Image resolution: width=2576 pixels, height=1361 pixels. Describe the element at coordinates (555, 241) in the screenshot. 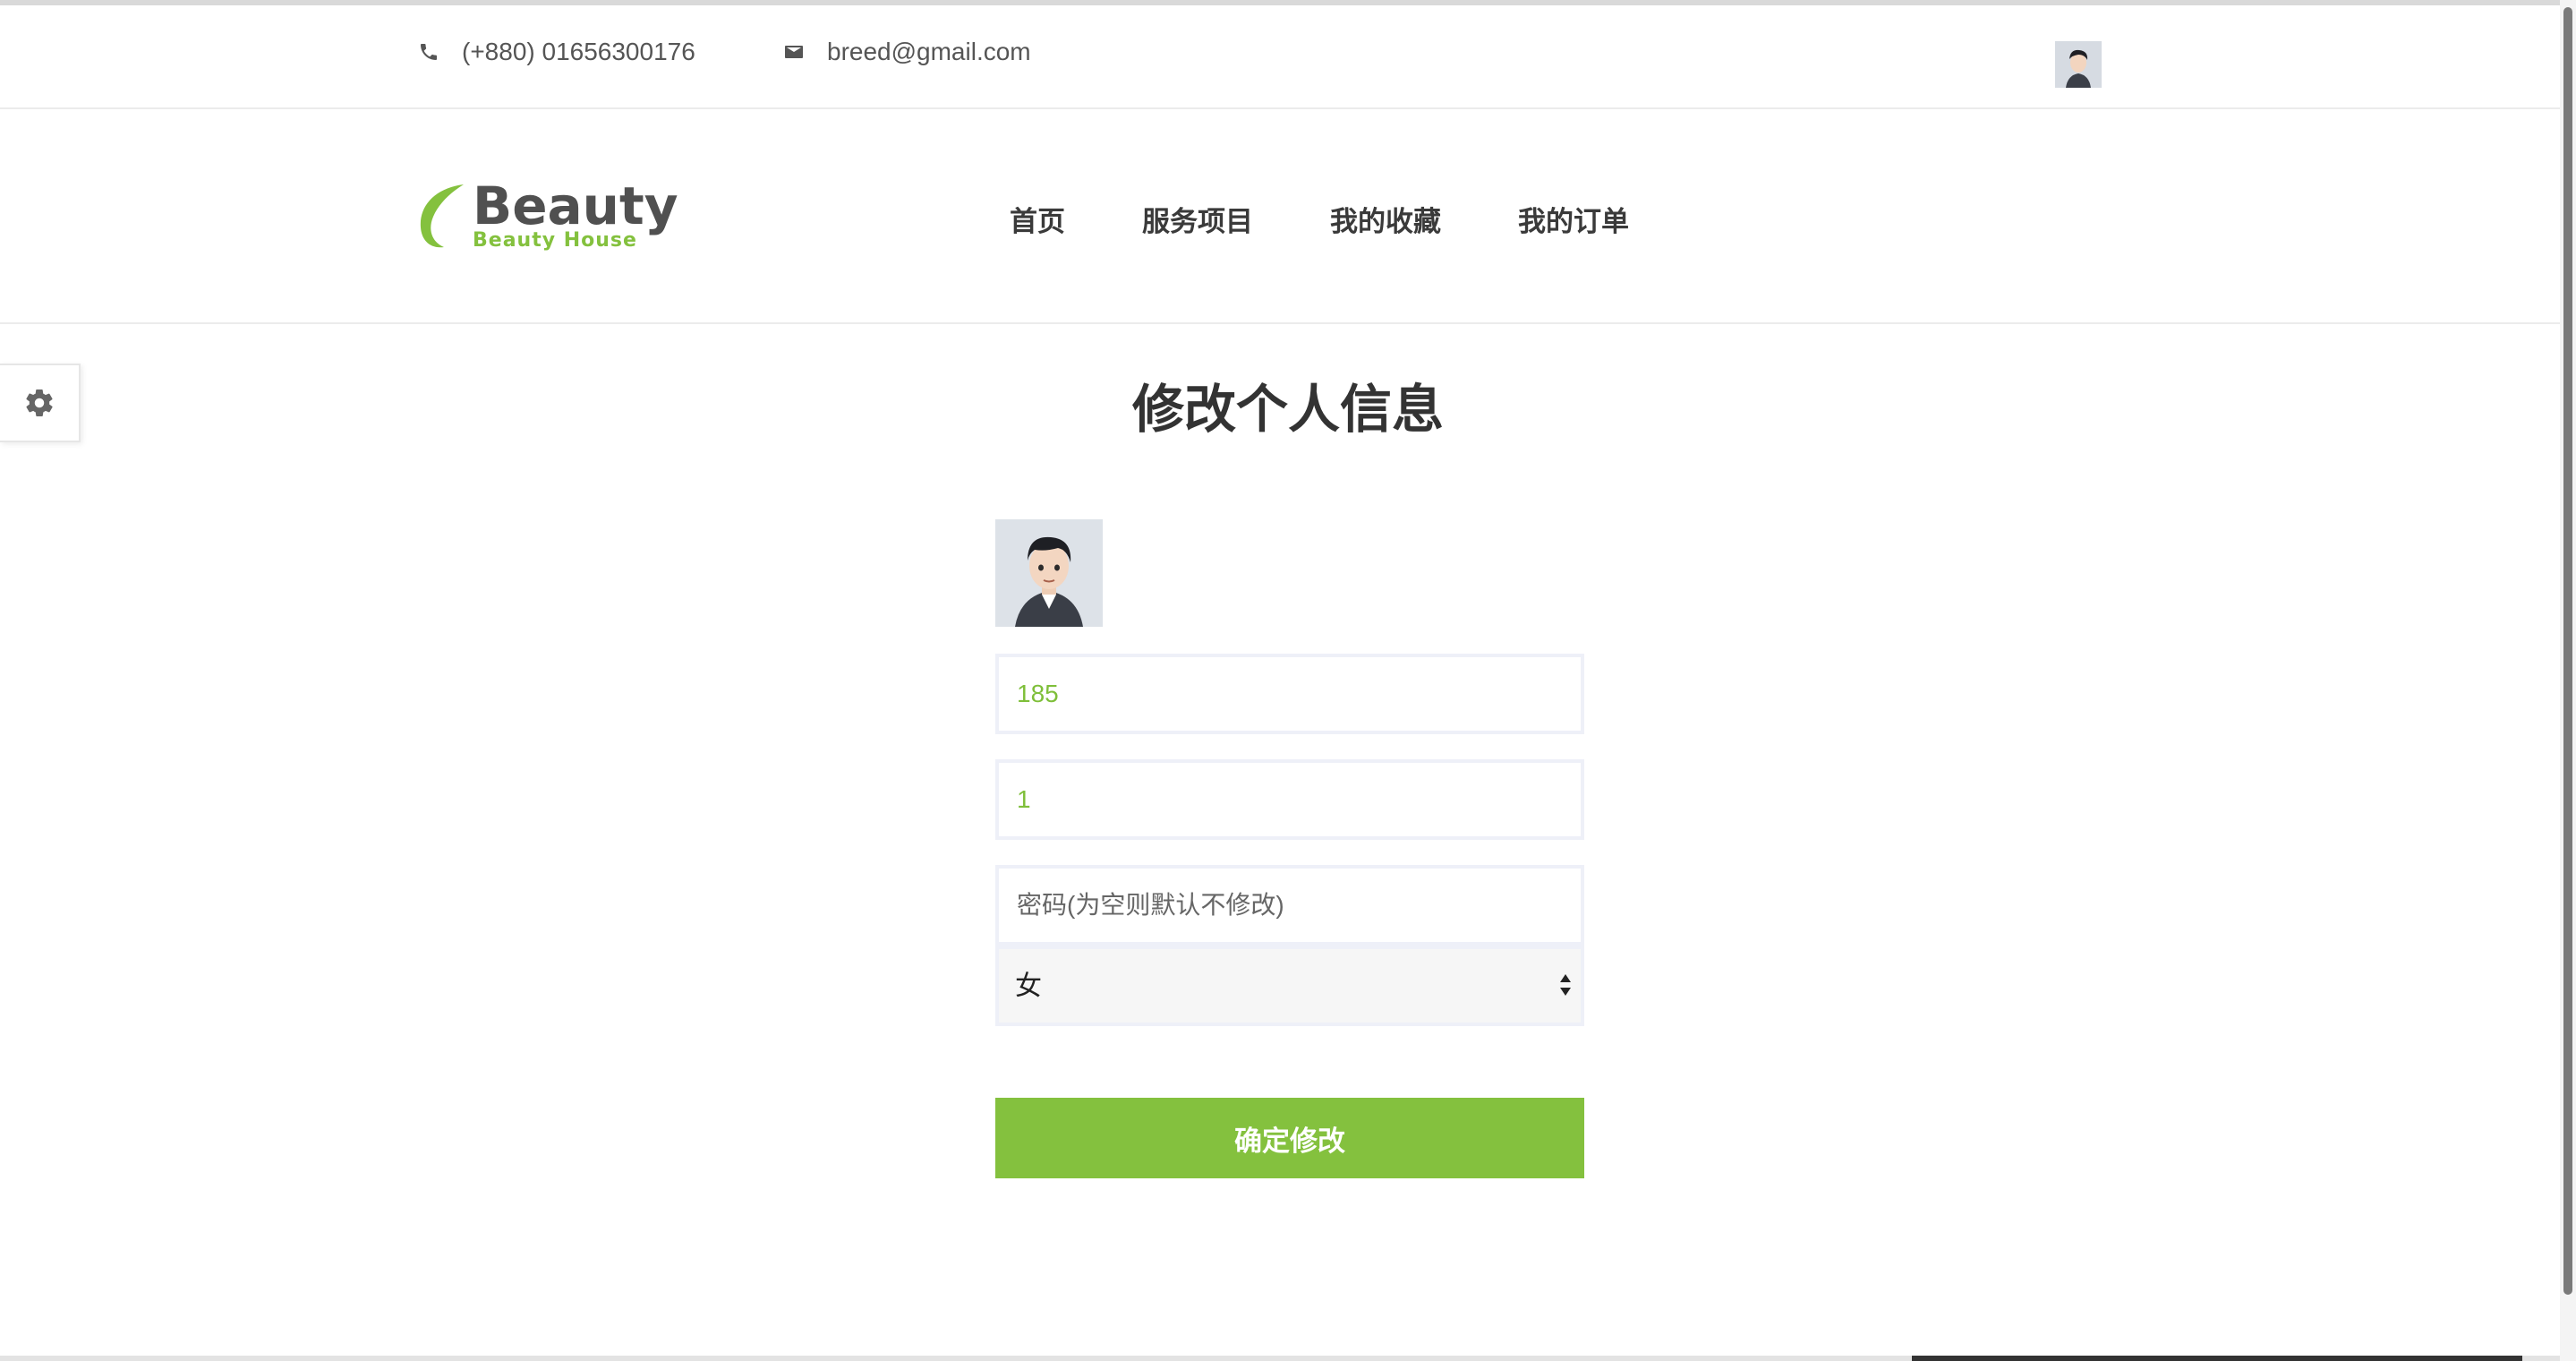

I see `logo-subtitle: Beauty House` at that location.